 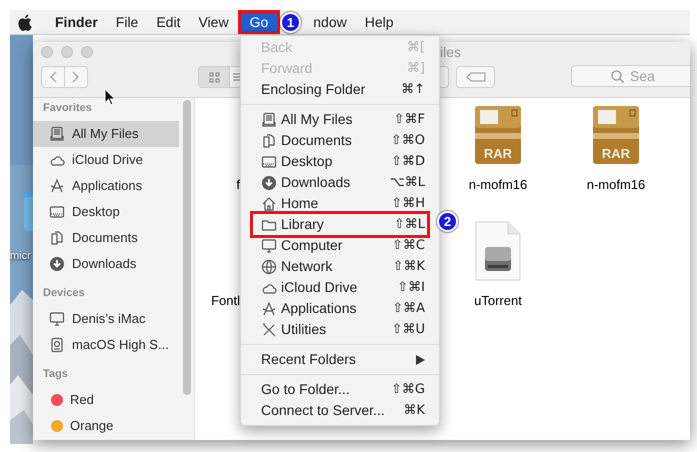 I want to click on sidebar-item: Orange, so click(x=106, y=426).